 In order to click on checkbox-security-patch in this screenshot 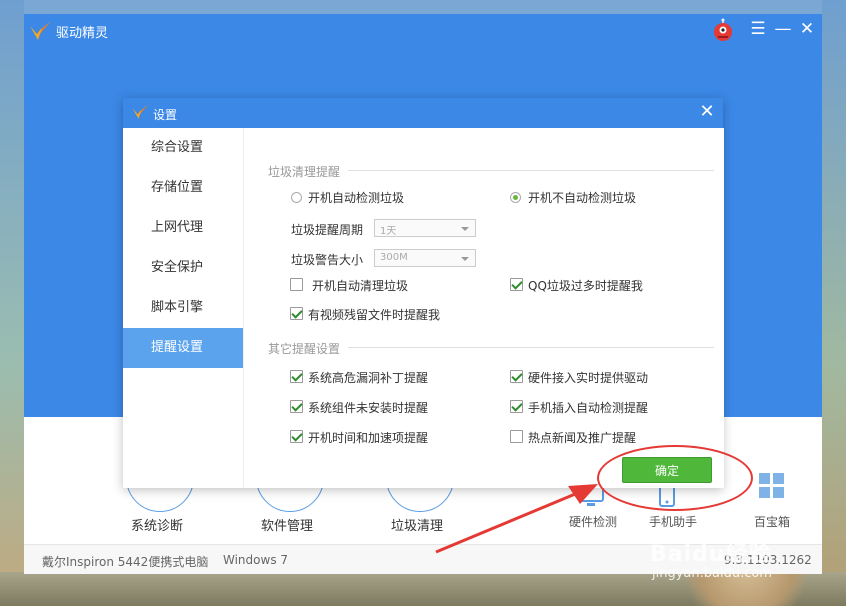, I will do `click(296, 376)`.